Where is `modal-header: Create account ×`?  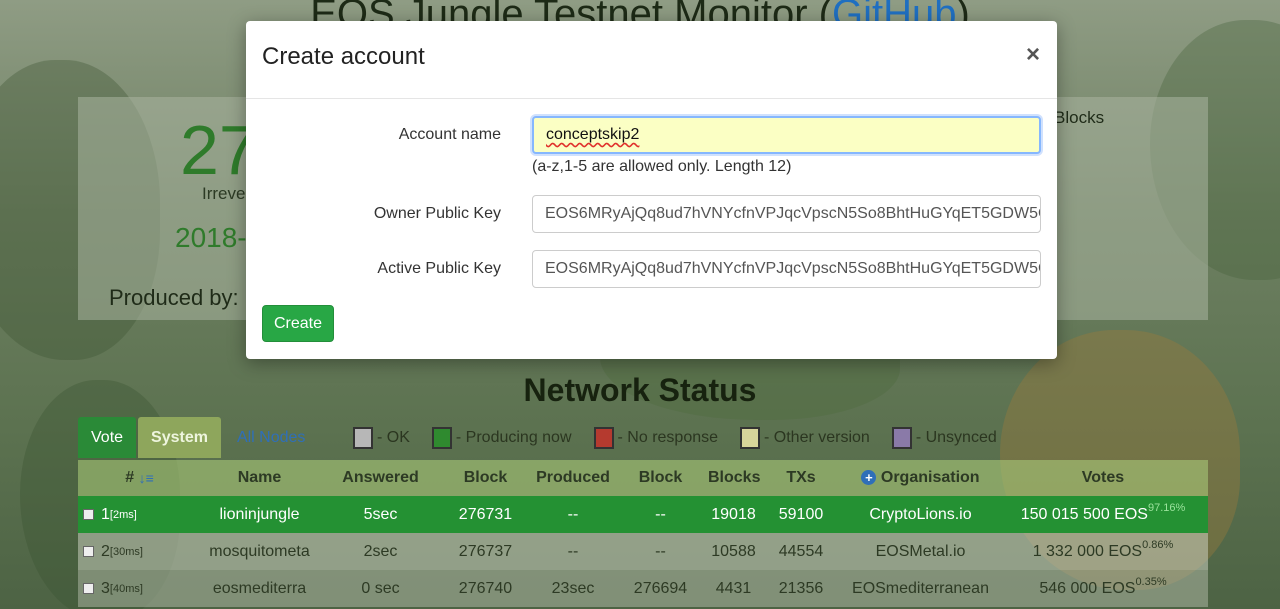 modal-header: Create account × is located at coordinates (651, 60).